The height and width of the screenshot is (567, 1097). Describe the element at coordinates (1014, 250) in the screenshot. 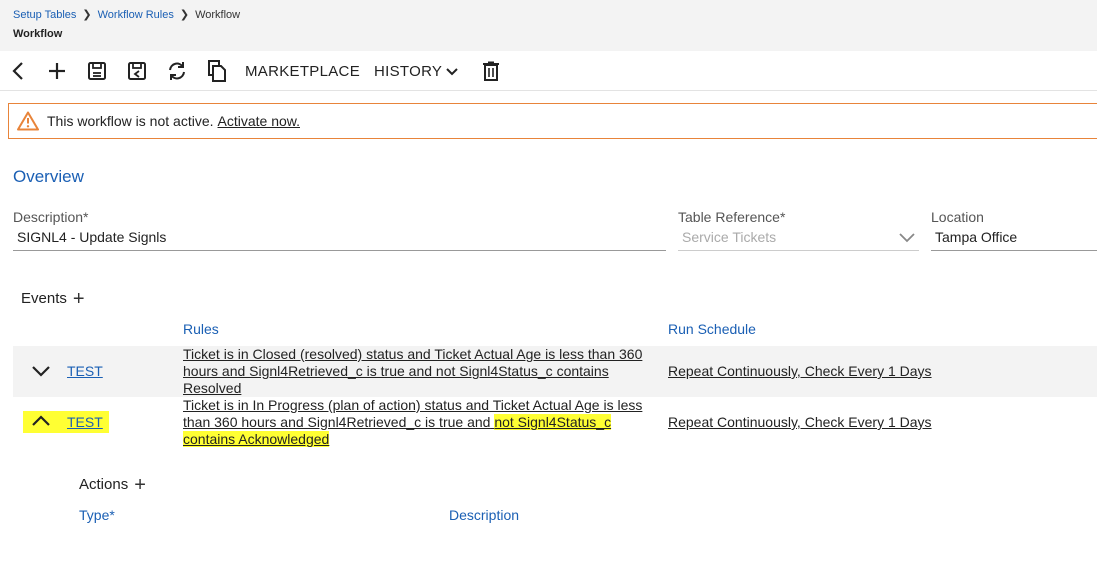

I see `location-underline` at that location.